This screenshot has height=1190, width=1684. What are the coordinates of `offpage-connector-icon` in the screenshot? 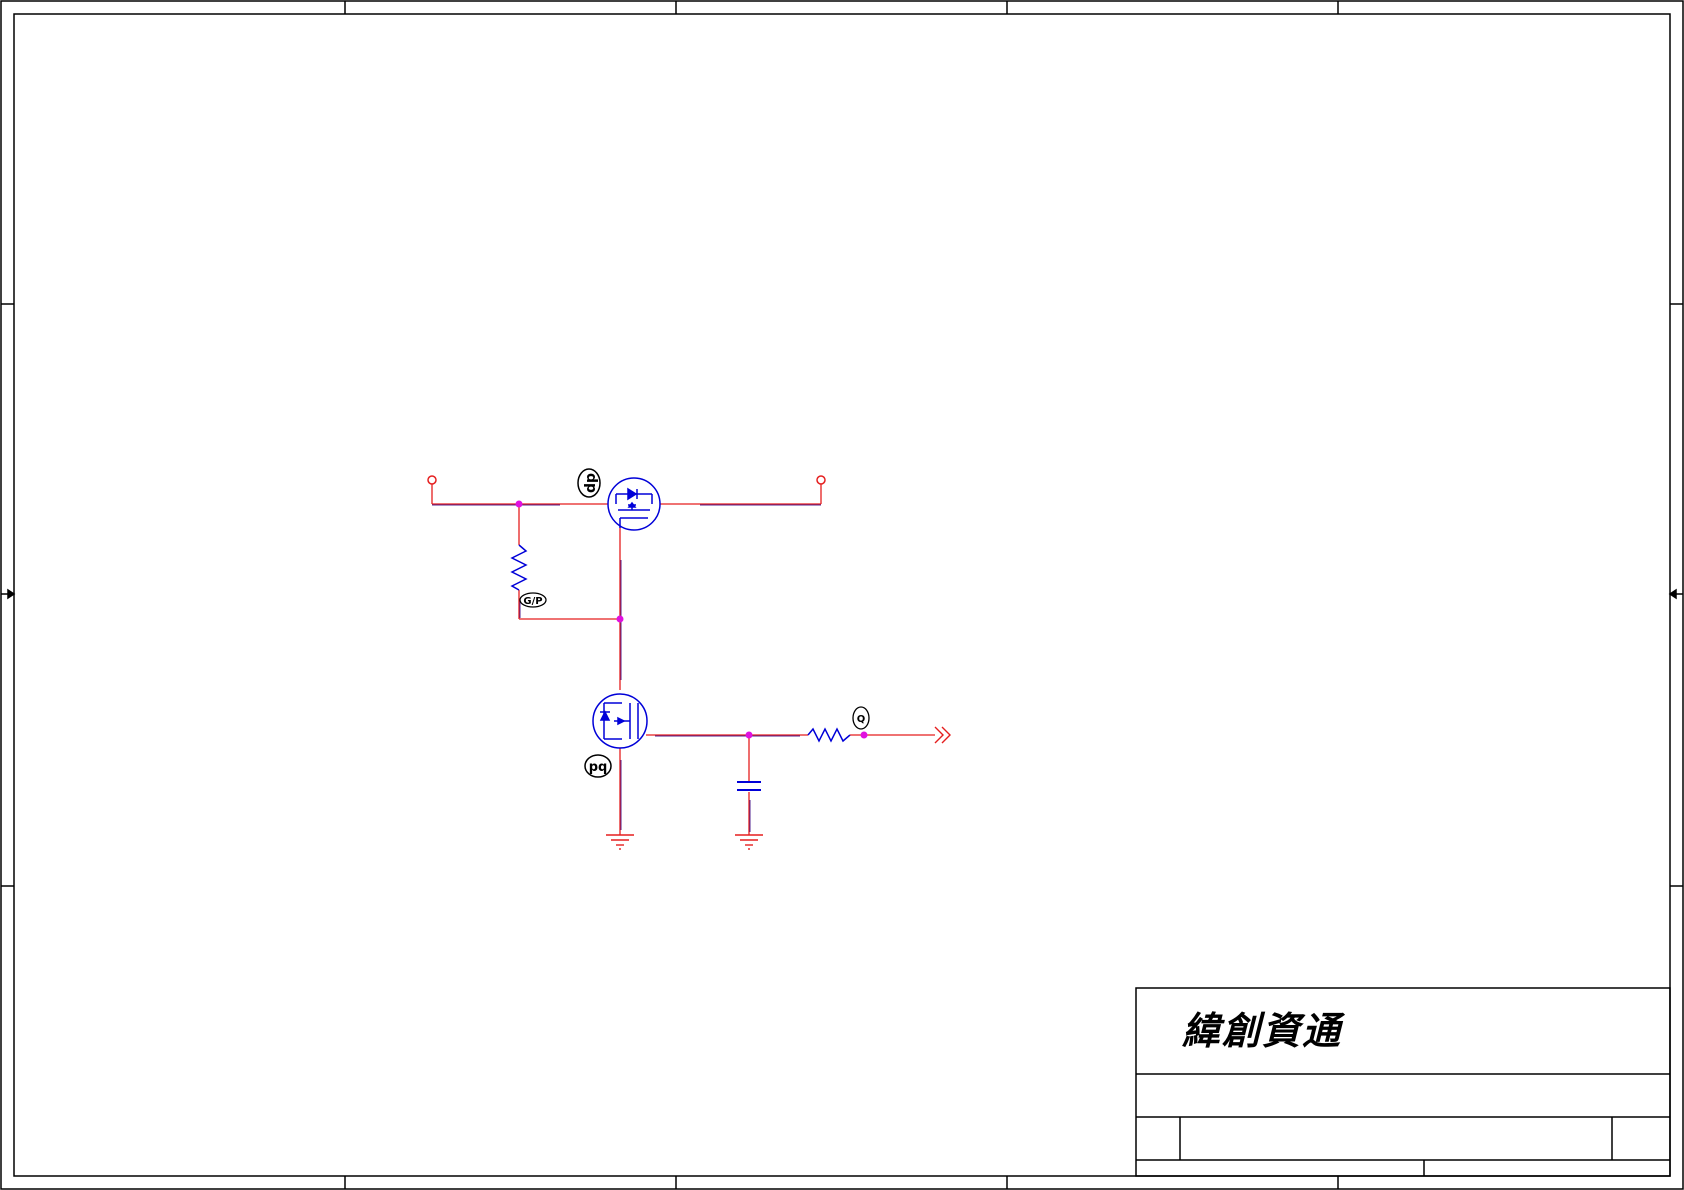 It's located at (942, 735).